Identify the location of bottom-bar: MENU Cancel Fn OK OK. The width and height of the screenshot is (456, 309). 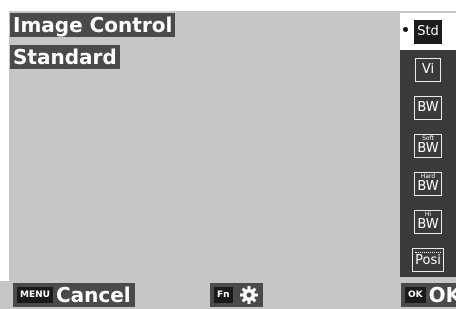
(228, 295).